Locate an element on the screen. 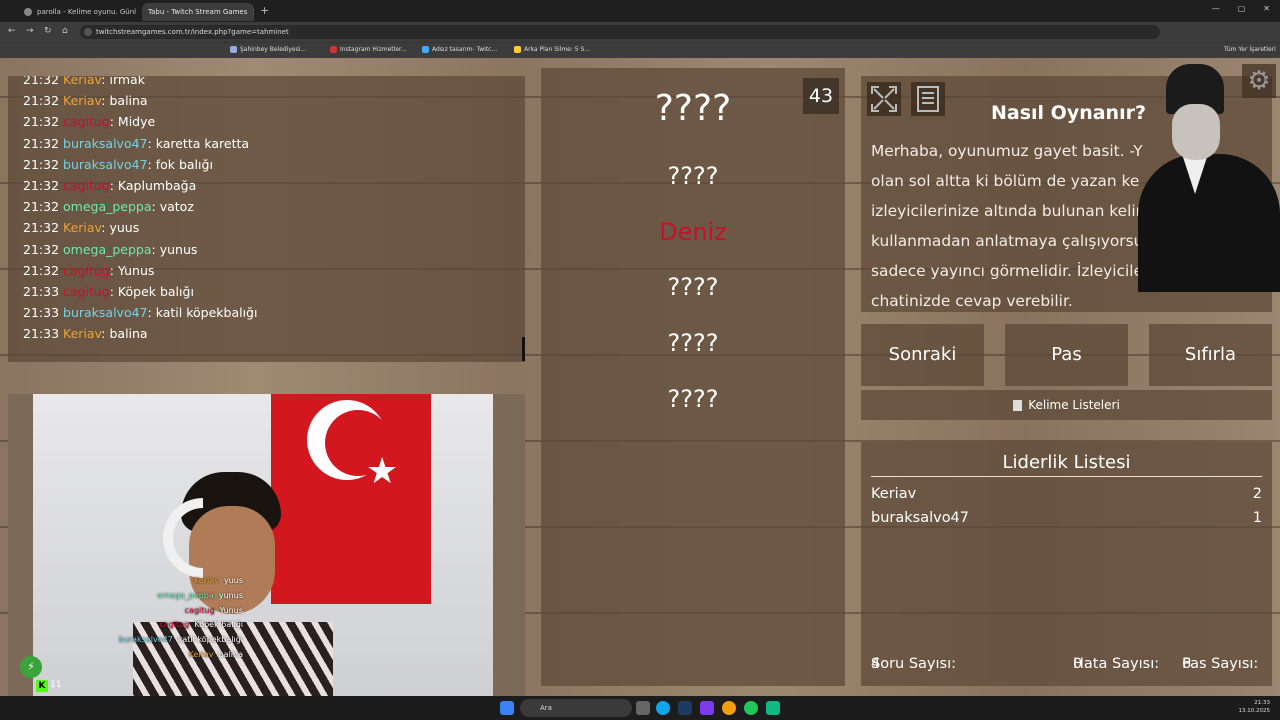 This screenshot has height=720, width=1280. leaderboard-row: Keriav 2 is located at coordinates (1066, 494).